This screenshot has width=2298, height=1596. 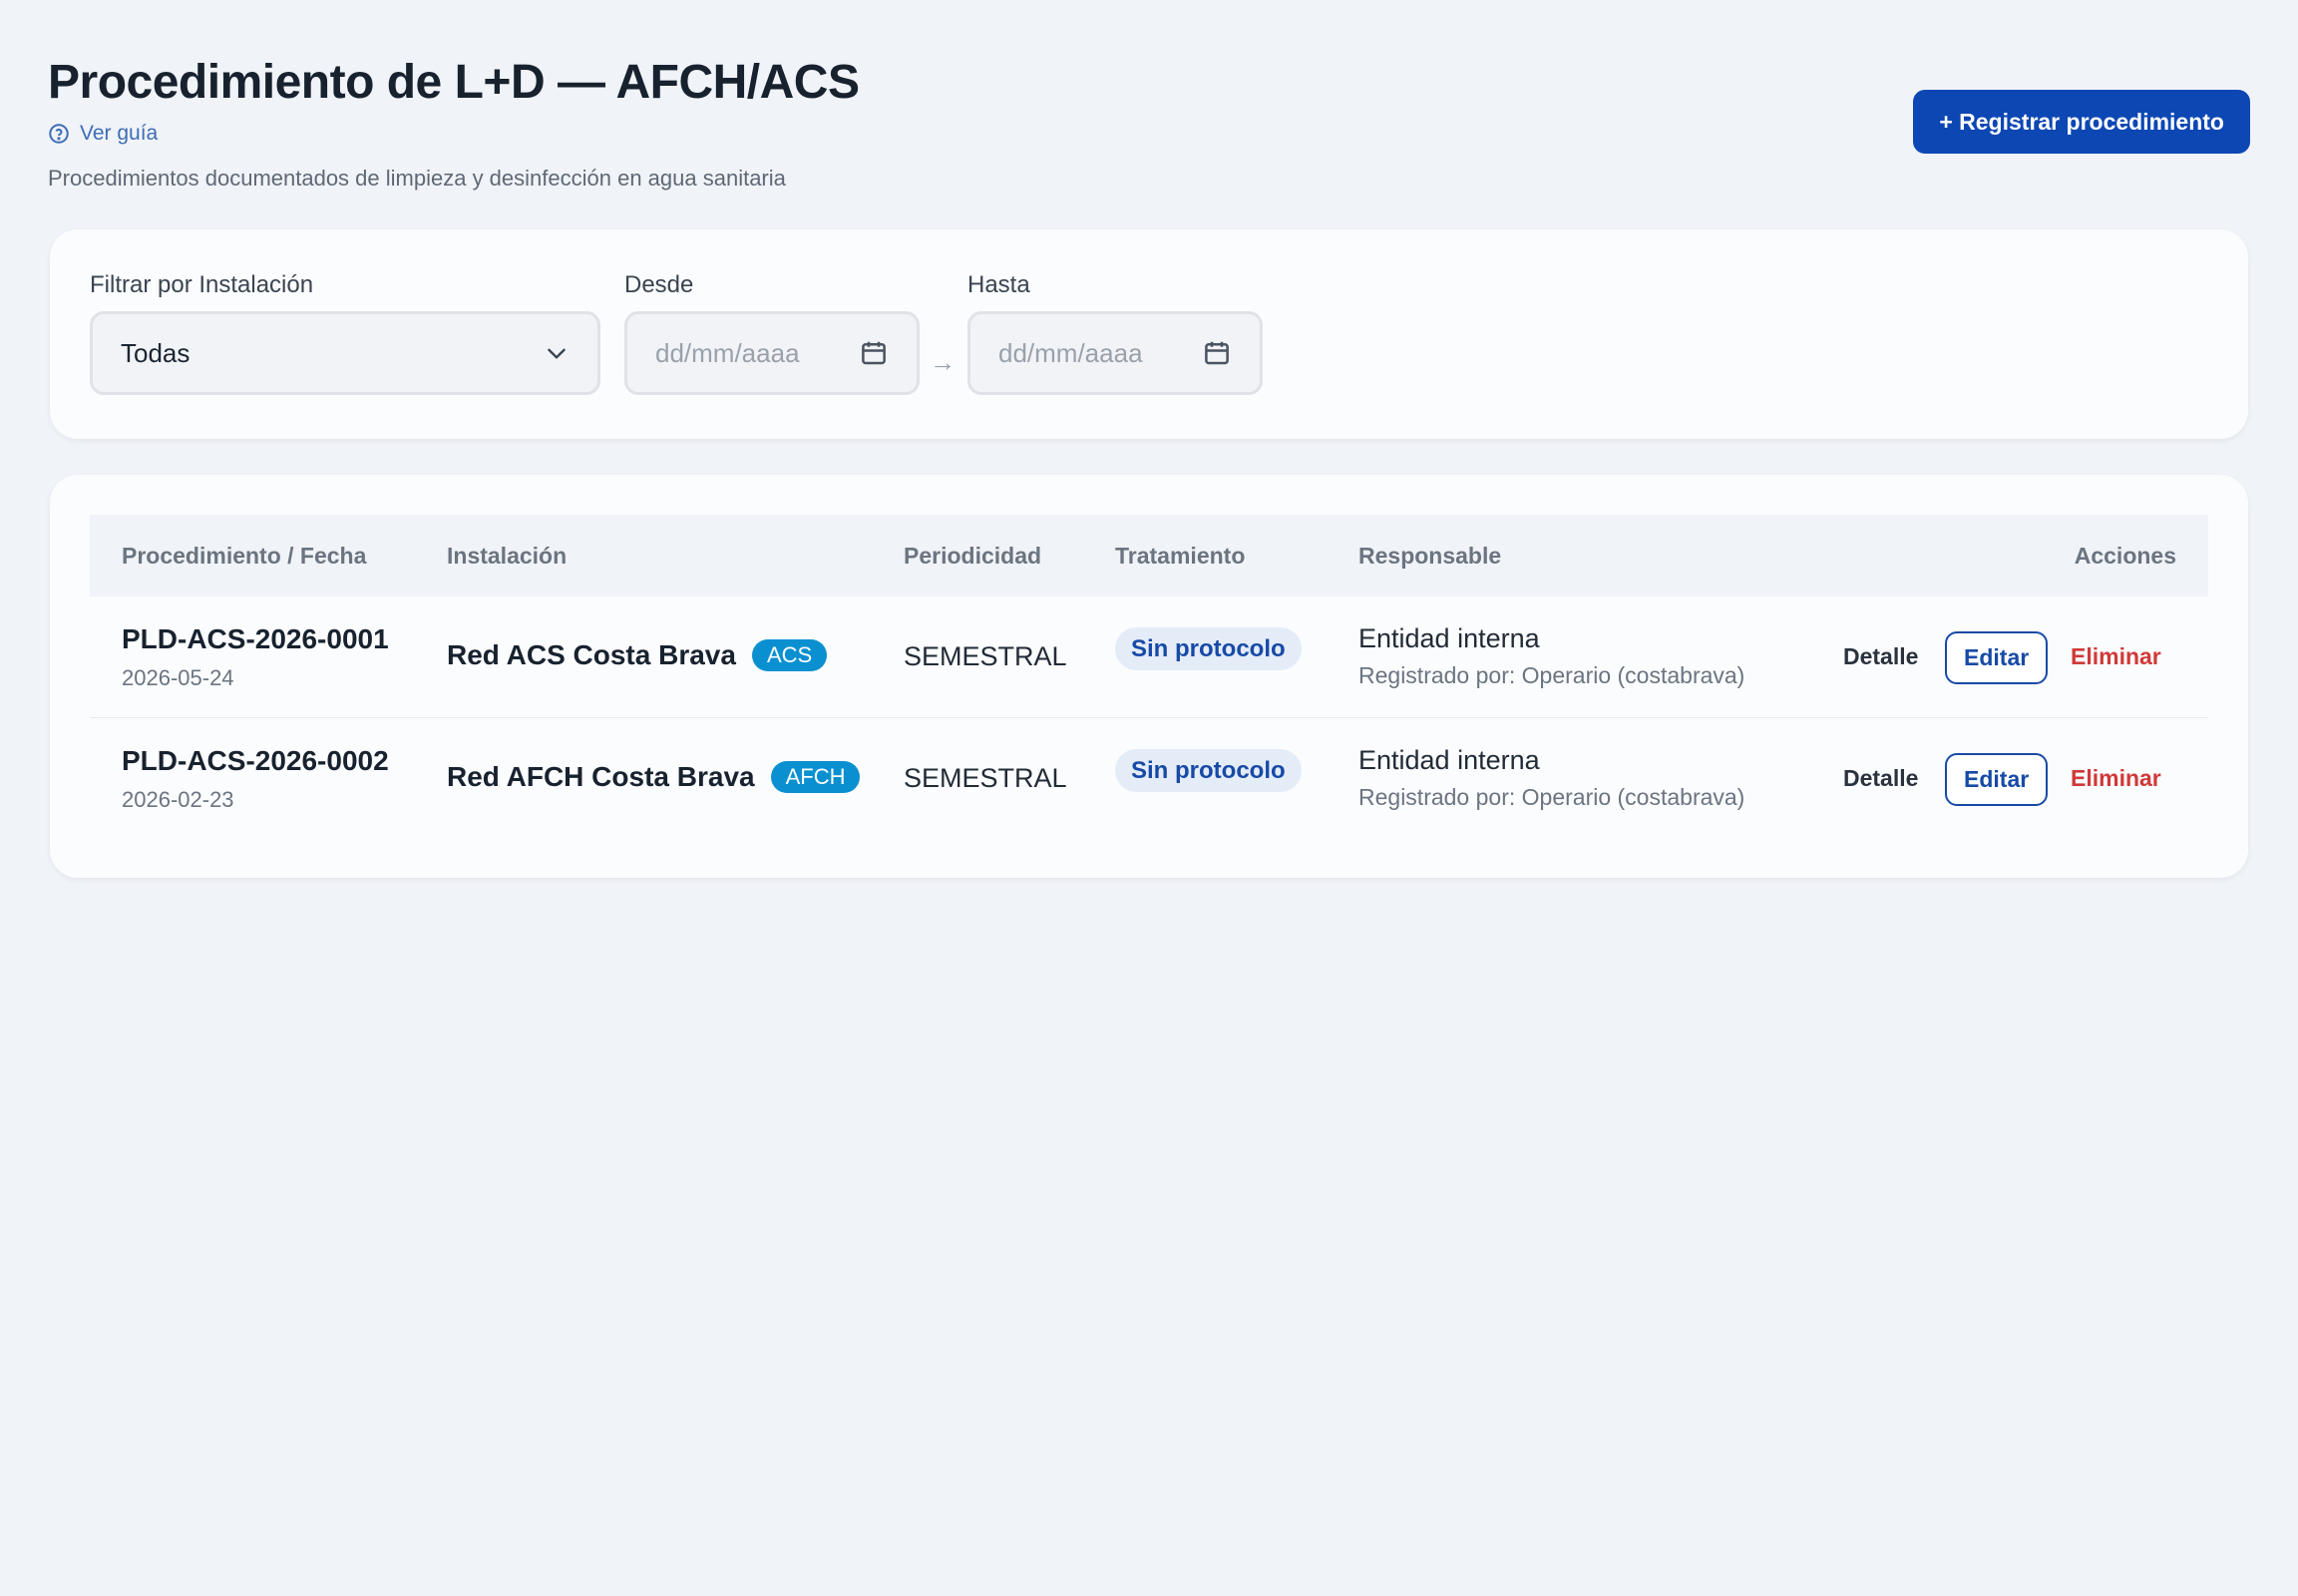 I want to click on guide-link: Ver guía, so click(x=103, y=134).